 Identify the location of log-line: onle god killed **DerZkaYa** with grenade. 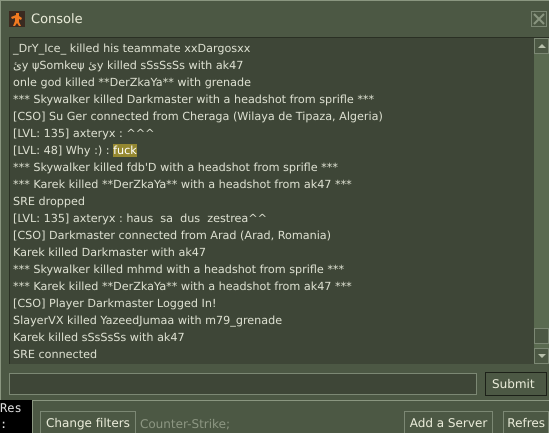
(132, 83).